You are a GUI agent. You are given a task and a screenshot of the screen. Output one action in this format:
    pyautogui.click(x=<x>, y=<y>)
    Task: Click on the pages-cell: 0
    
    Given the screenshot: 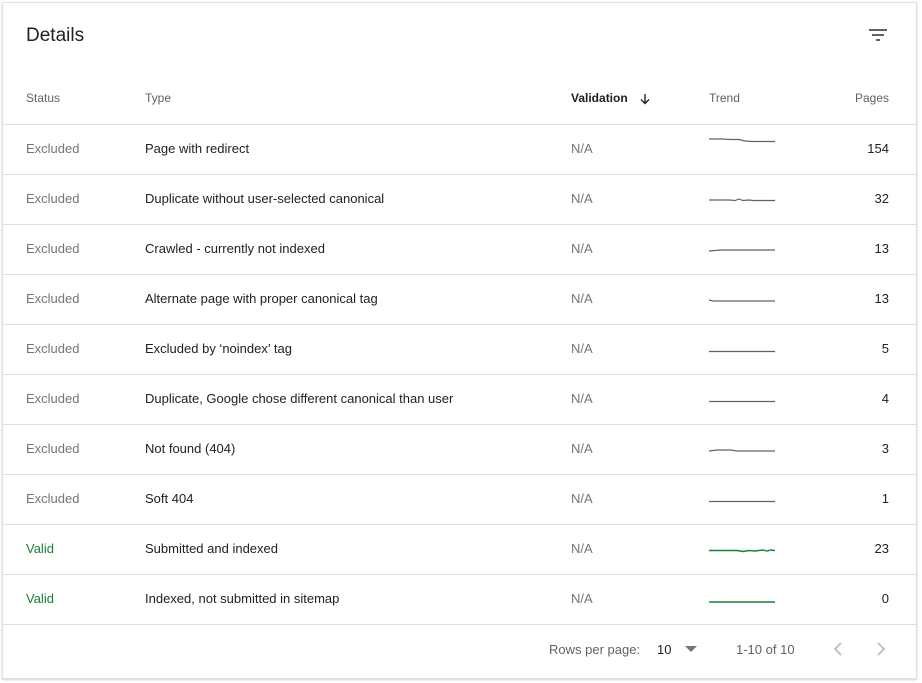 What is the action you would take?
    pyautogui.click(x=885, y=598)
    